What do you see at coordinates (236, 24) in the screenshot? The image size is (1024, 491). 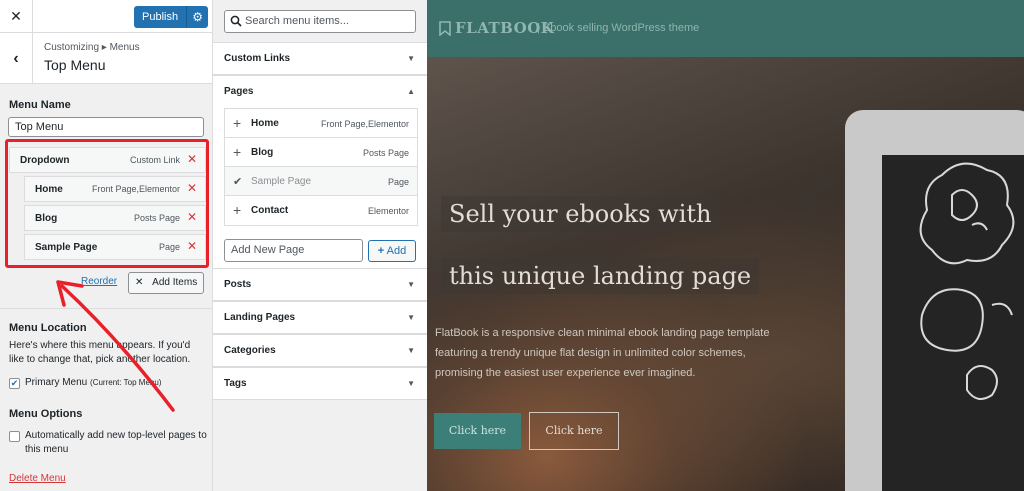 I see `search-icon` at bounding box center [236, 24].